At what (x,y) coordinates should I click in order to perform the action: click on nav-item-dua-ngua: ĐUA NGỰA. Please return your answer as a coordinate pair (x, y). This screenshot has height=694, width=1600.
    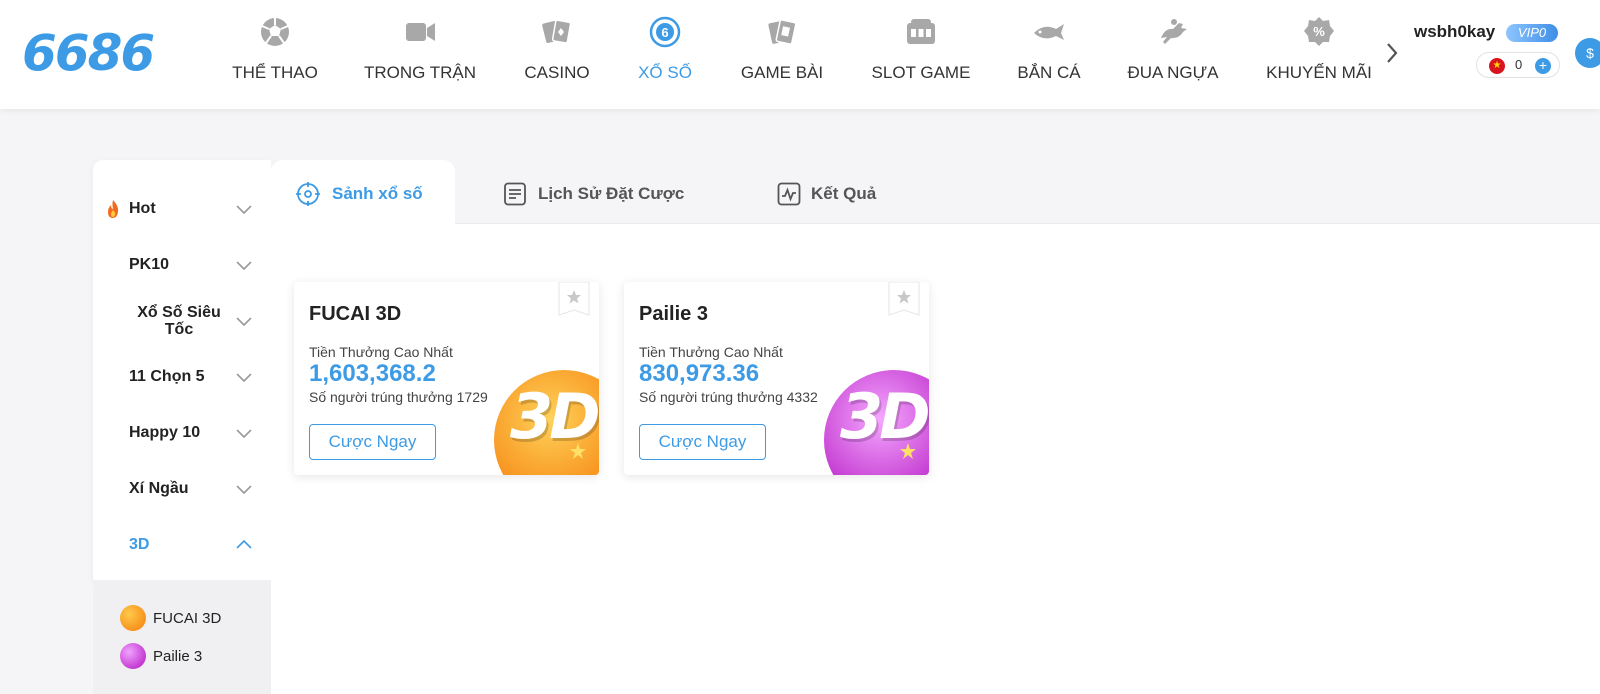
    Looking at the image, I should click on (1173, 54).